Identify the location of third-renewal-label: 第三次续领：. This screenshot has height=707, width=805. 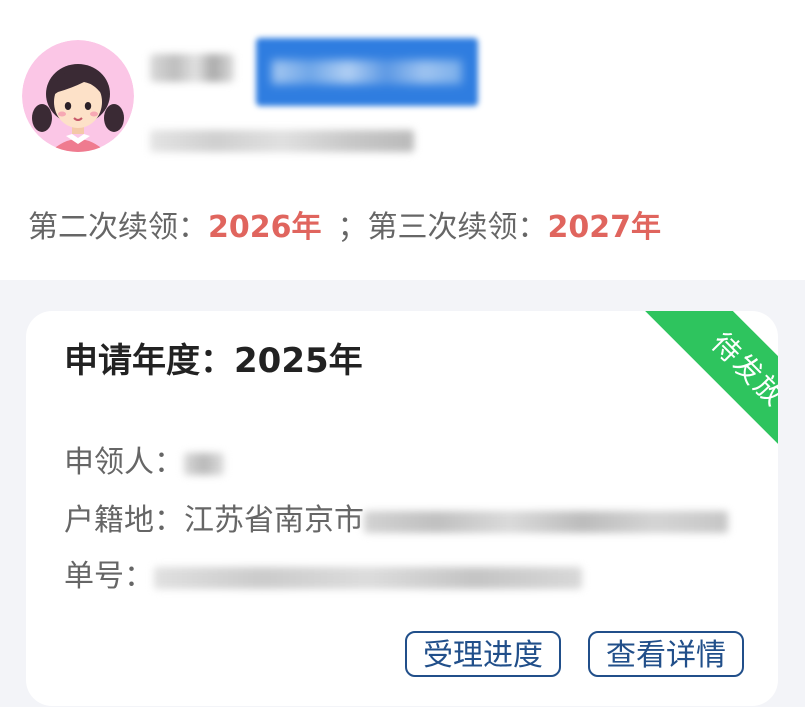
(457, 227).